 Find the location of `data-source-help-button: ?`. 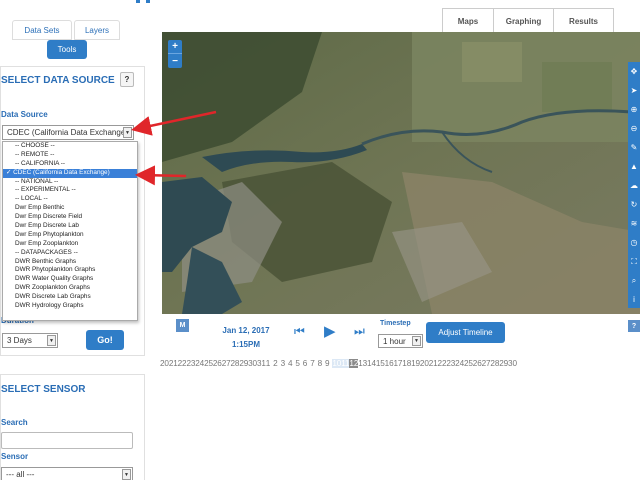

data-source-help-button: ? is located at coordinates (127, 79).